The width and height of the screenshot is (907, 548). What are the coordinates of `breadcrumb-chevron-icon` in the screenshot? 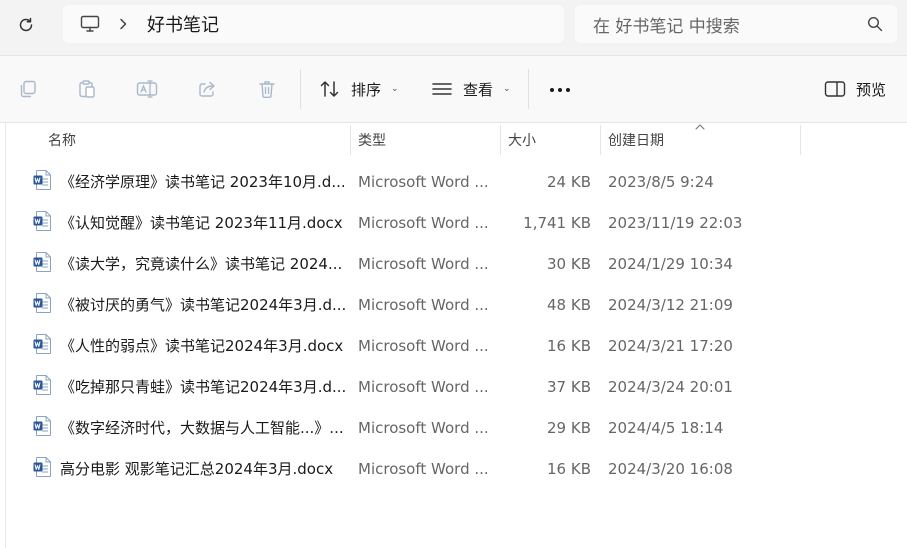 It's located at (123, 24).